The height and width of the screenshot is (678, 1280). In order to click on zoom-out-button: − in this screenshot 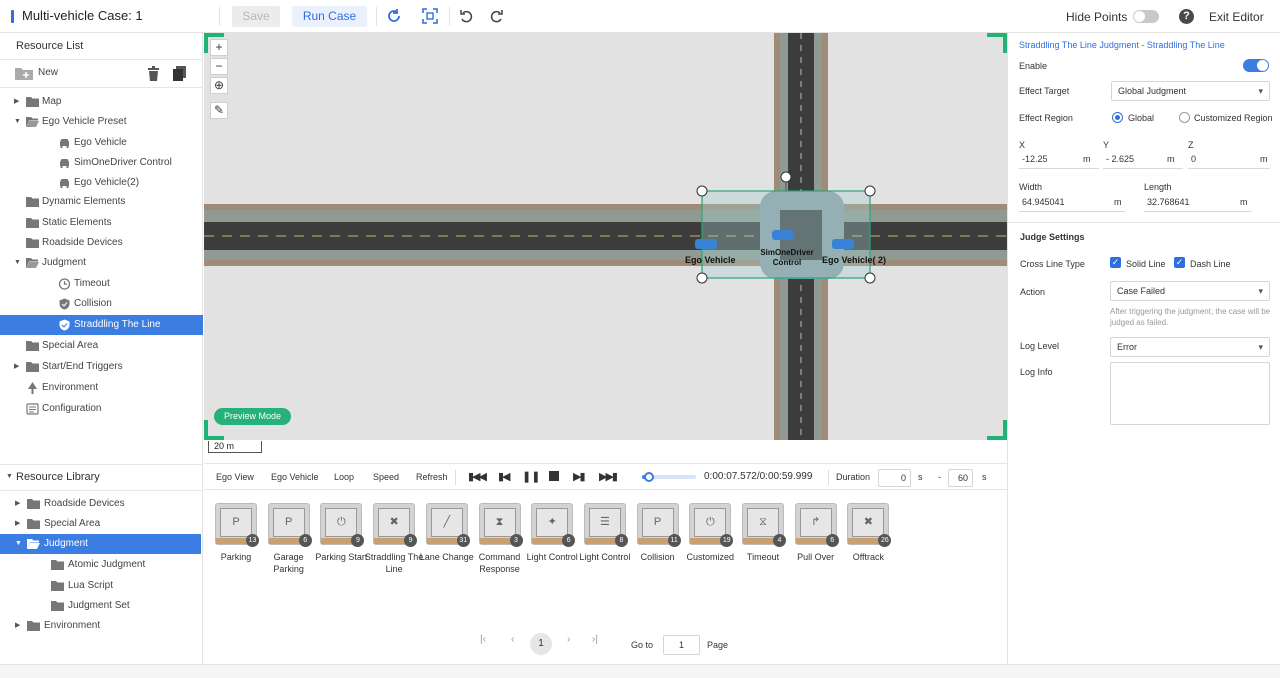, I will do `click(219, 66)`.